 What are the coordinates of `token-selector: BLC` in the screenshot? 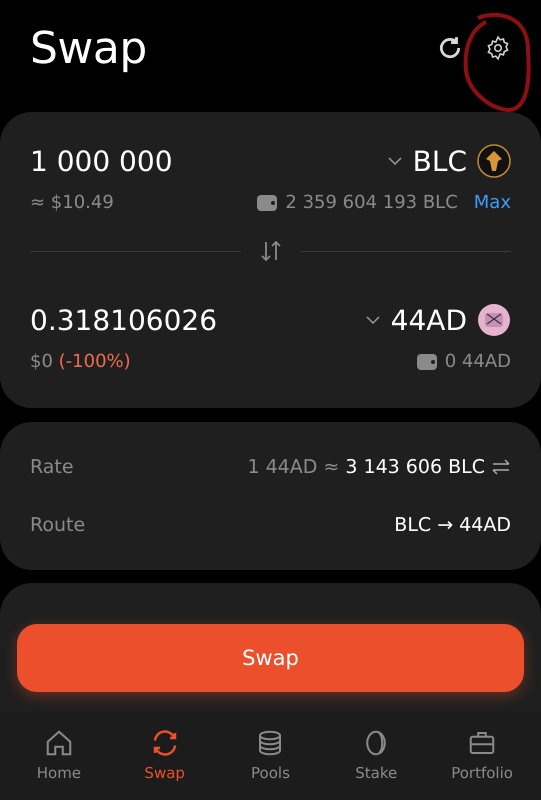 It's located at (448, 161).